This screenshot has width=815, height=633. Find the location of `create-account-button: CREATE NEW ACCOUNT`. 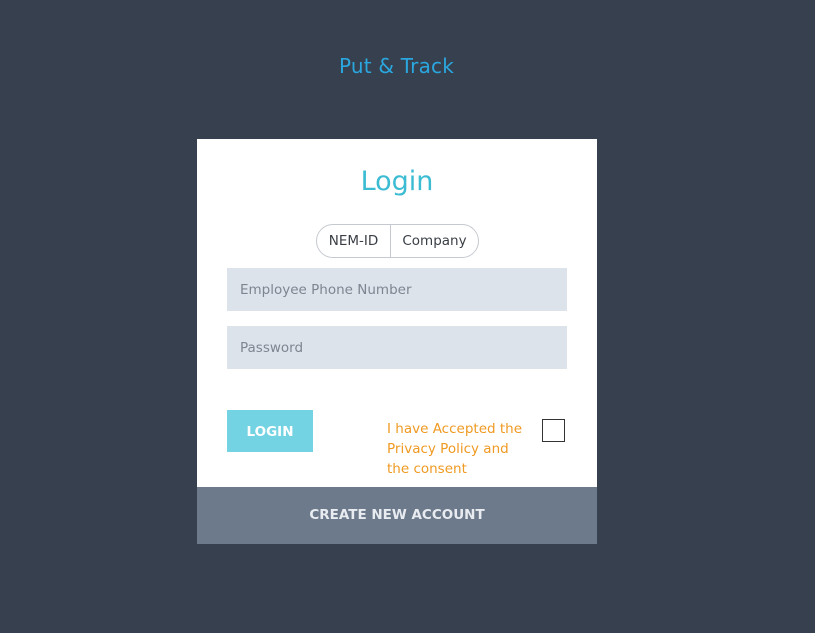

create-account-button: CREATE NEW ACCOUNT is located at coordinates (397, 515).